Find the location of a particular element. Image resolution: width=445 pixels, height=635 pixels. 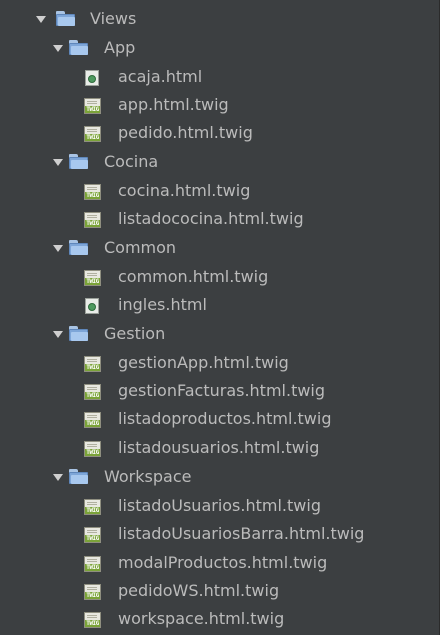

tree-file-label: listadococina.html.twig is located at coordinates (211, 218).